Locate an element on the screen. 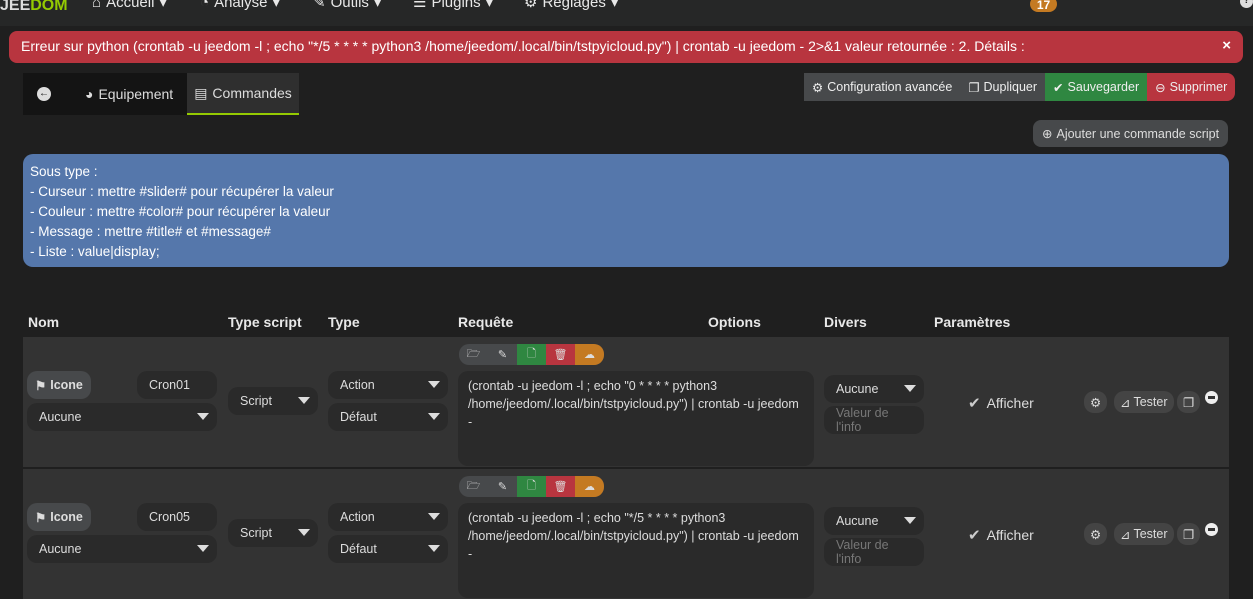 This screenshot has width=1253, height=599. subtype-select: Défaut is located at coordinates (388, 417).